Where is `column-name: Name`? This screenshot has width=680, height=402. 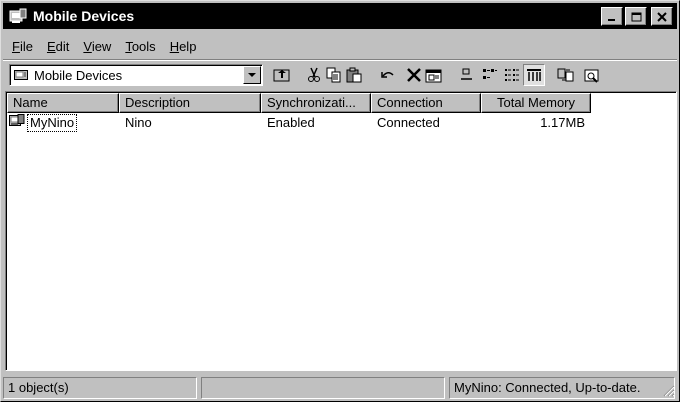
column-name: Name is located at coordinates (63, 103).